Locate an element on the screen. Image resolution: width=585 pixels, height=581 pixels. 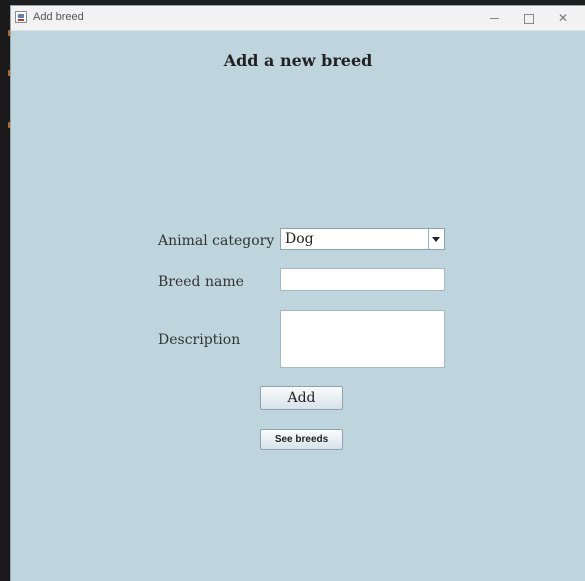
breed-name-label: Breed name is located at coordinates (201, 282).